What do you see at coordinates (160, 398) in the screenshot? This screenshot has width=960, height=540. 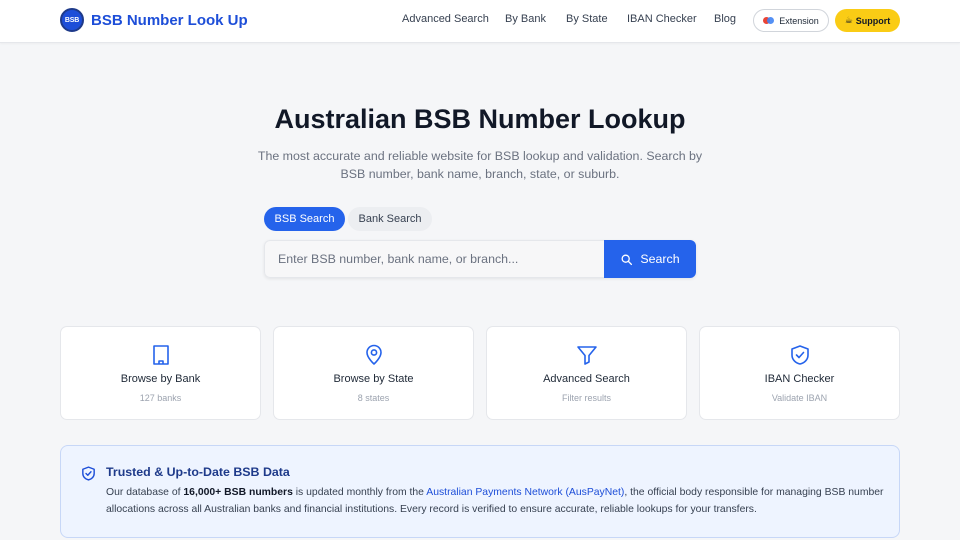 I see `card-subtitle: 127 banks` at bounding box center [160, 398].